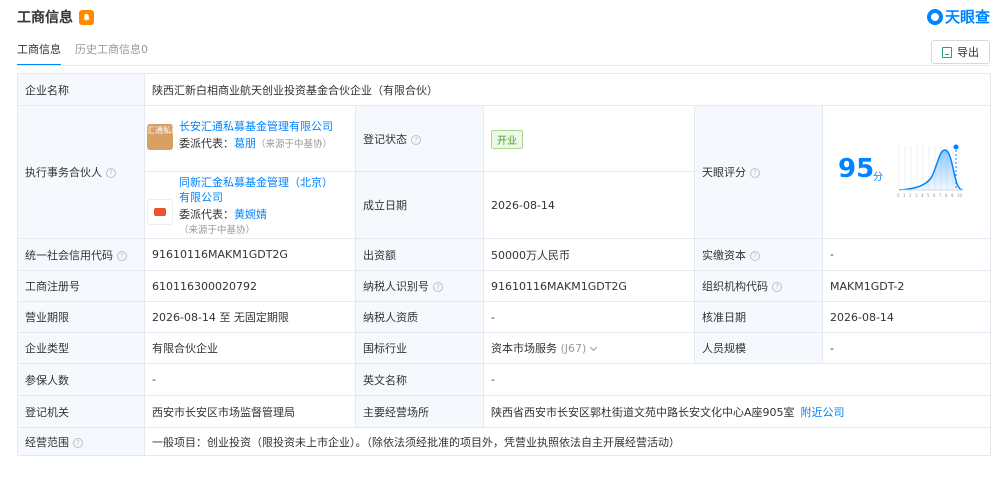  I want to click on svg-text: 7, so click(940, 195).